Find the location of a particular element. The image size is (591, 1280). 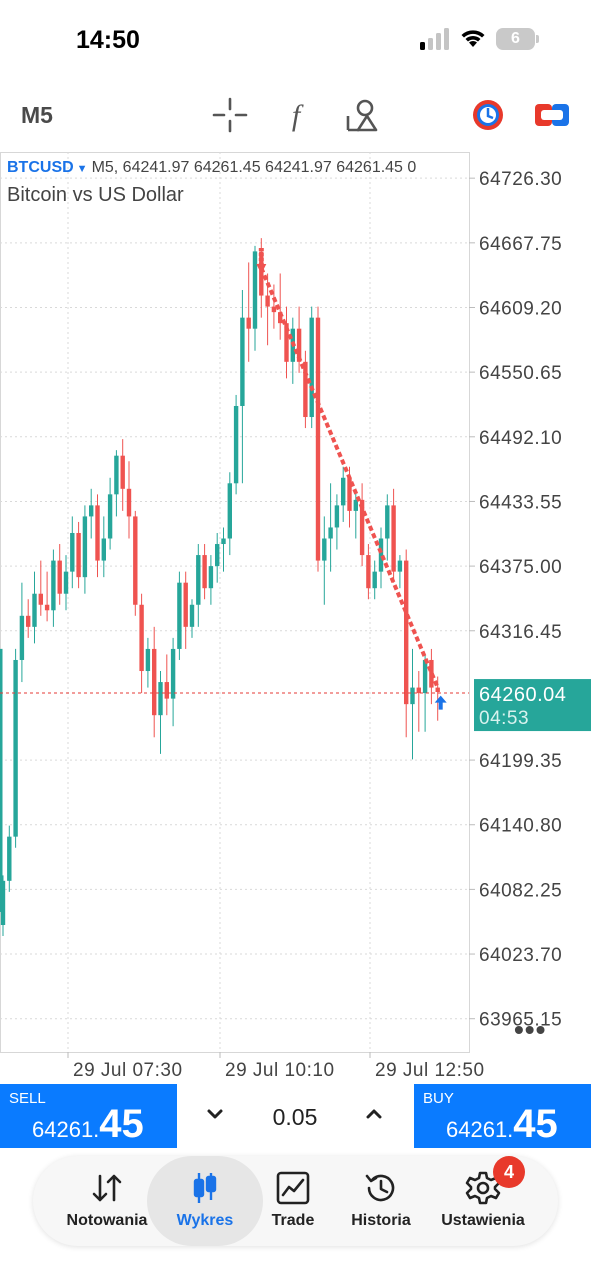

price-axis-label: 64082.25 is located at coordinates (520, 890).